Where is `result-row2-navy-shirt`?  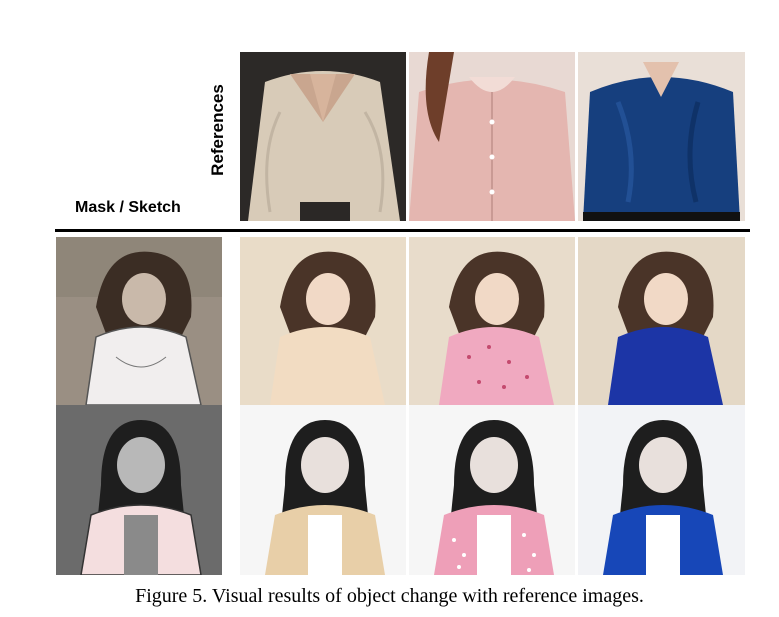 result-row2-navy-shirt is located at coordinates (661, 490).